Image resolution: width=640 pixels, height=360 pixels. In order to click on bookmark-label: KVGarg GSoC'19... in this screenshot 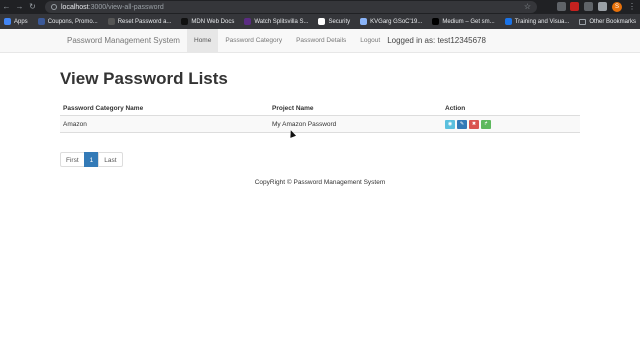, I will do `click(396, 21)`.